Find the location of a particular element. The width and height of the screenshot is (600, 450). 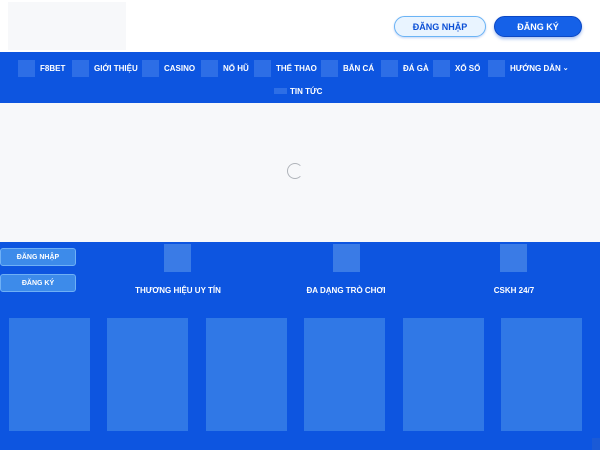

loading-spinner-icon is located at coordinates (295, 171).